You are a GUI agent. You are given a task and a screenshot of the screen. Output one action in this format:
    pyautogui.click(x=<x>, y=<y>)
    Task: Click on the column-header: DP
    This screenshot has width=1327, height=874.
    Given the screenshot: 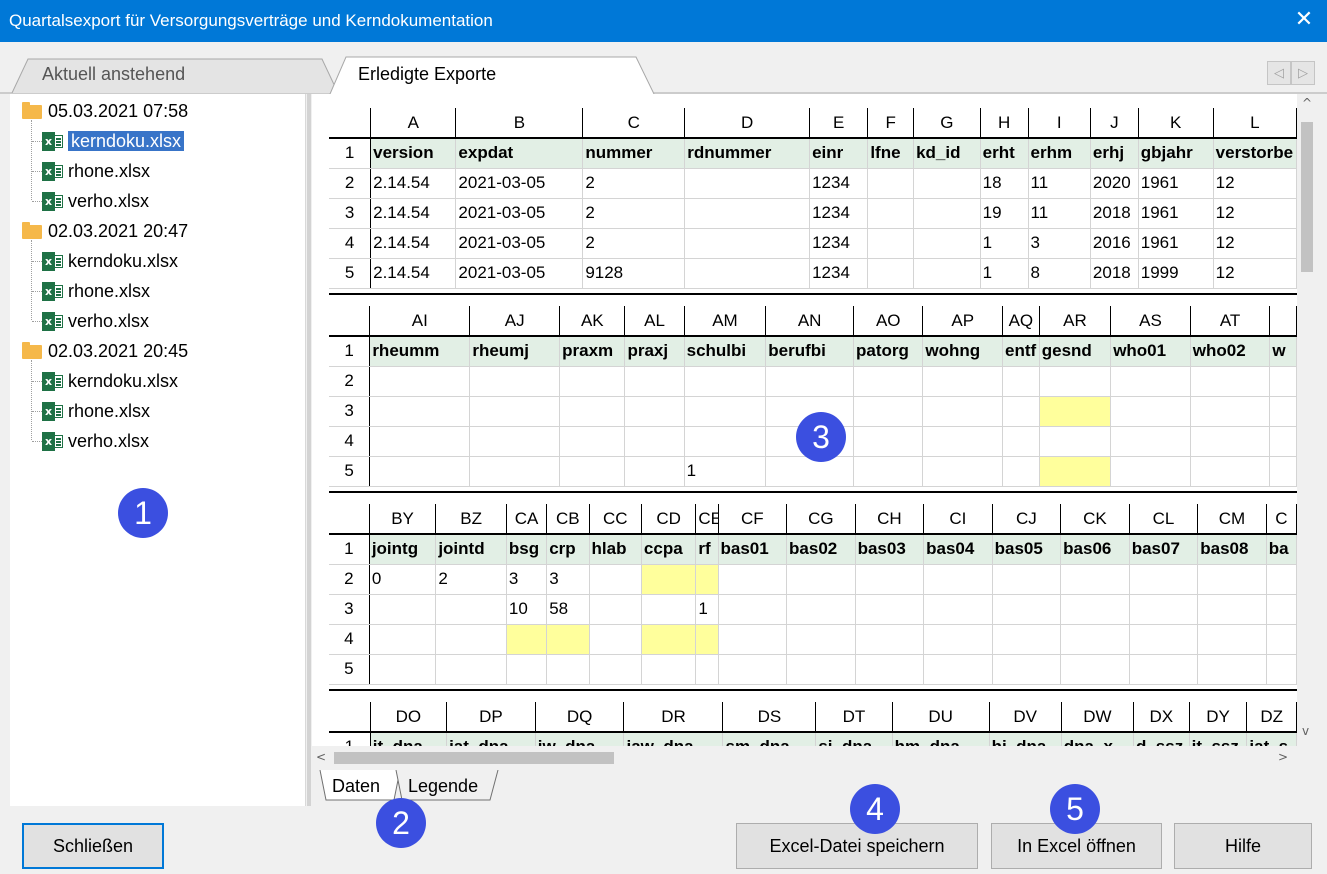 What is the action you would take?
    pyautogui.click(x=491, y=717)
    